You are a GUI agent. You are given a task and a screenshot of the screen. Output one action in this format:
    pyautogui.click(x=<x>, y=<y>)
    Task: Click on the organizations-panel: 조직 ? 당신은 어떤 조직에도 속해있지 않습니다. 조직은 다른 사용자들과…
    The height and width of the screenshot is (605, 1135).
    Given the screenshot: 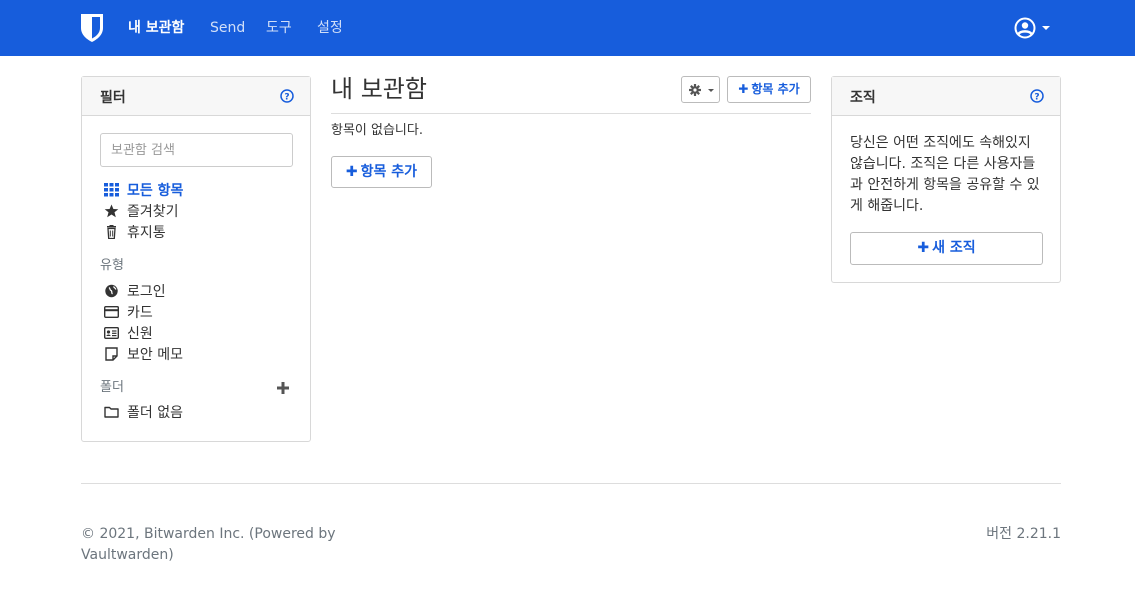 What is the action you would take?
    pyautogui.click(x=946, y=179)
    